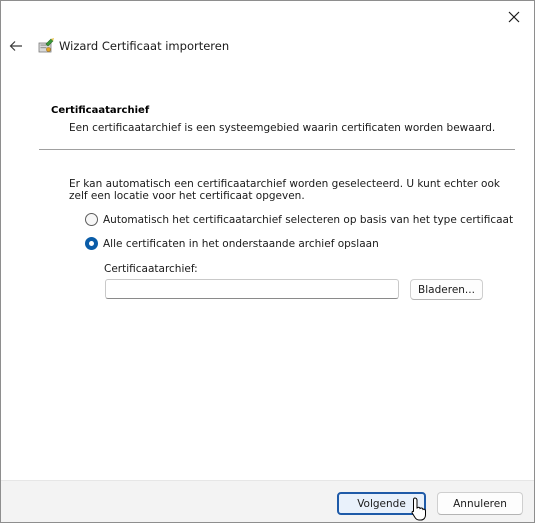 The width and height of the screenshot is (535, 523). I want to click on back-button, so click(16, 46).